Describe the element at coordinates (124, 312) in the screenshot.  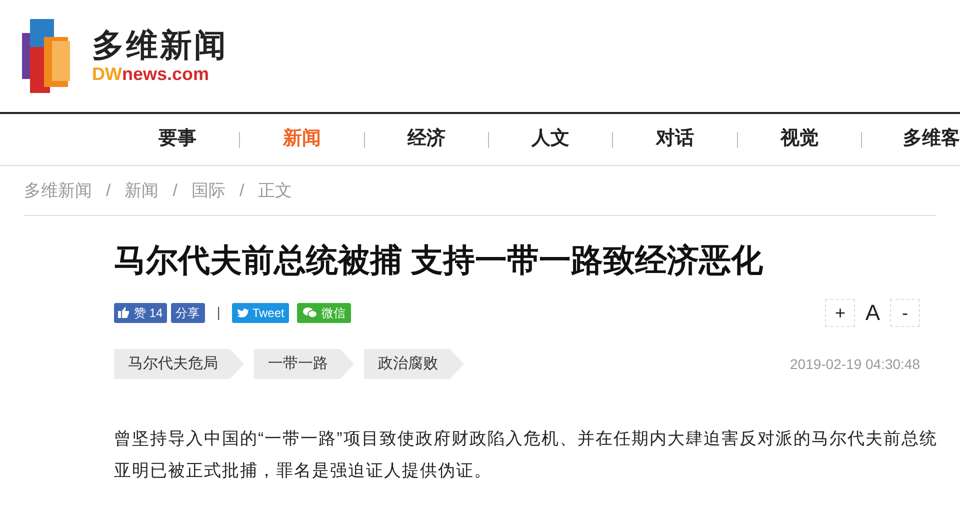
I see `thumbs-up-icon` at that location.